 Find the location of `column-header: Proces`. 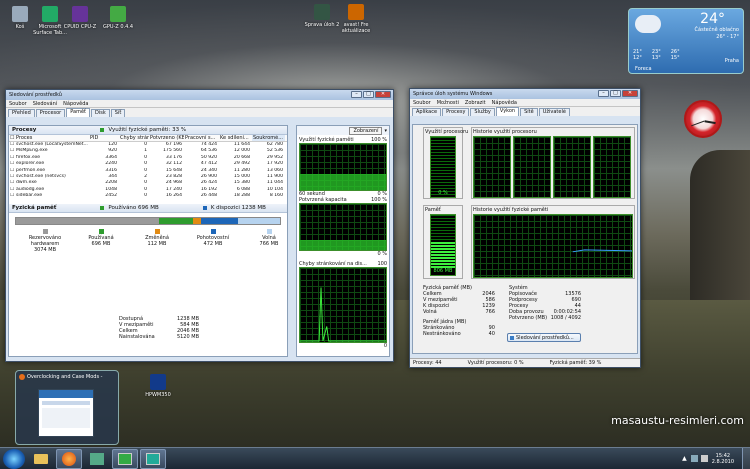

column-header: Proces is located at coordinates (52, 138).